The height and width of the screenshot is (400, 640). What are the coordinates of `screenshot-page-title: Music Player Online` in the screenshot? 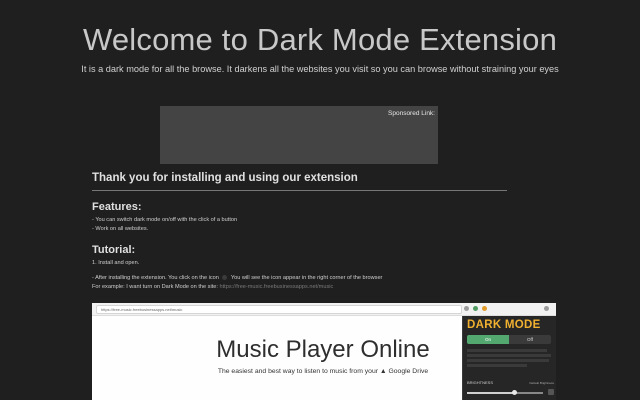 It's located at (323, 349).